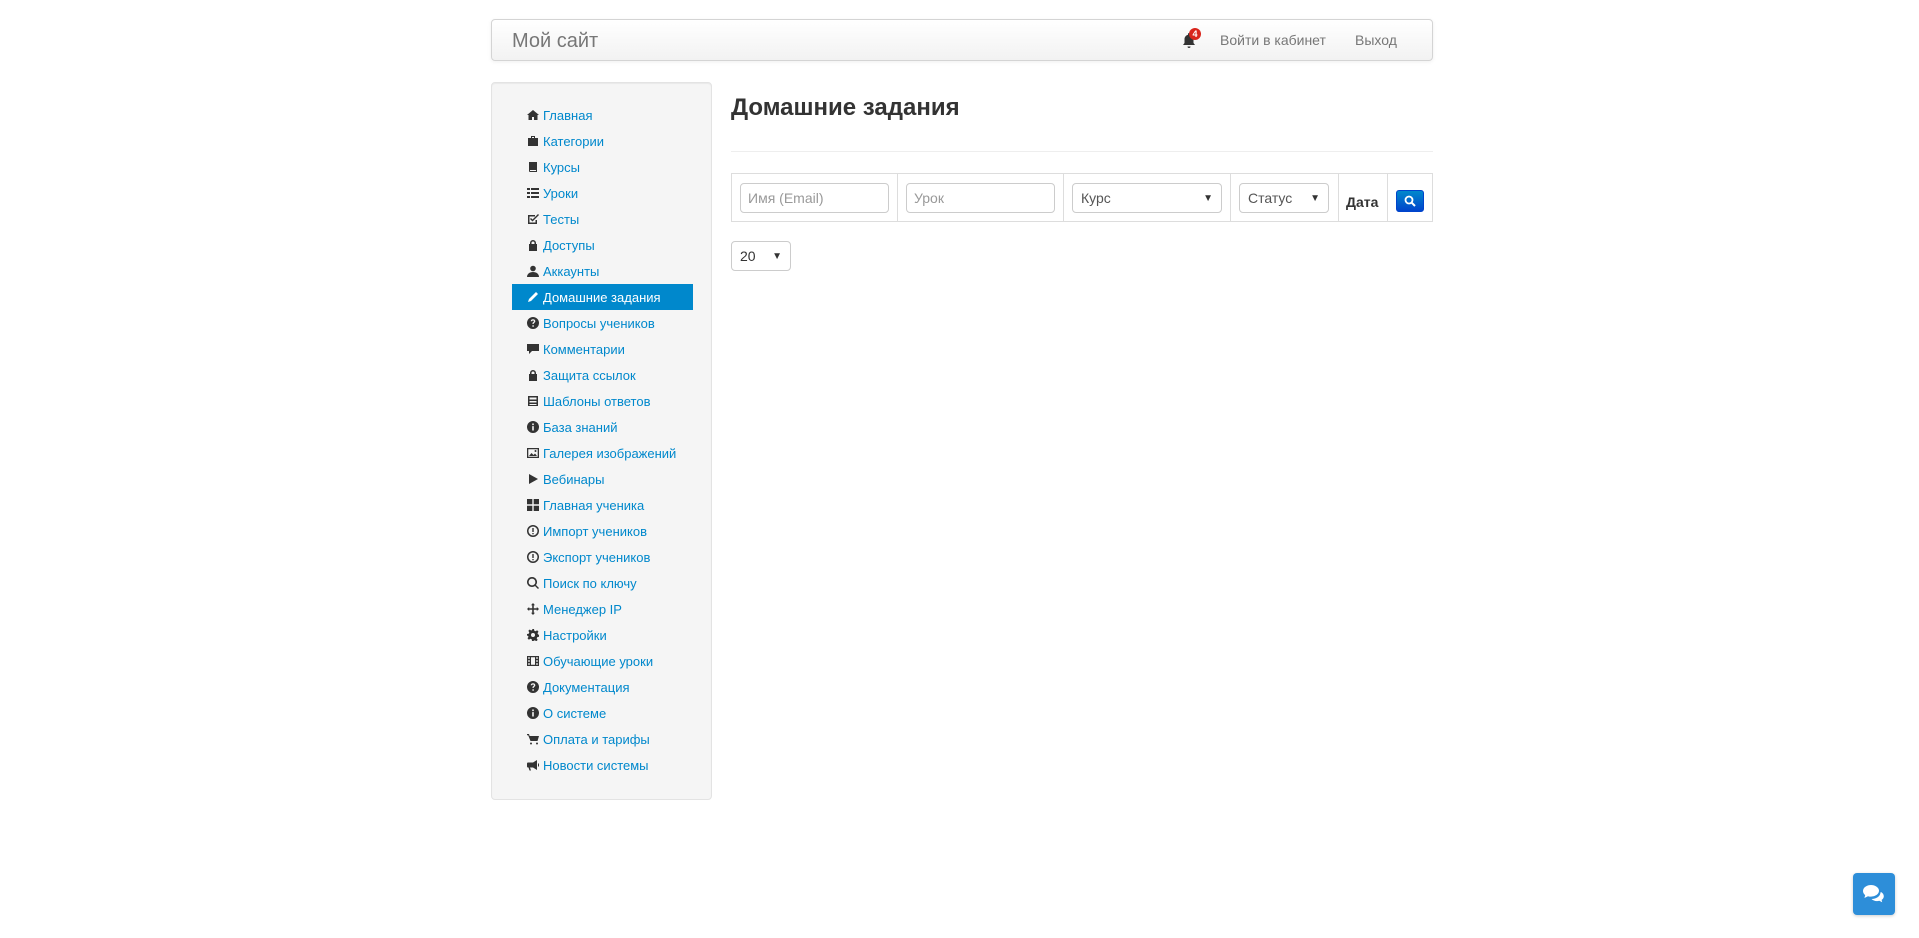  I want to click on page-title: Домашние задания, so click(845, 107).